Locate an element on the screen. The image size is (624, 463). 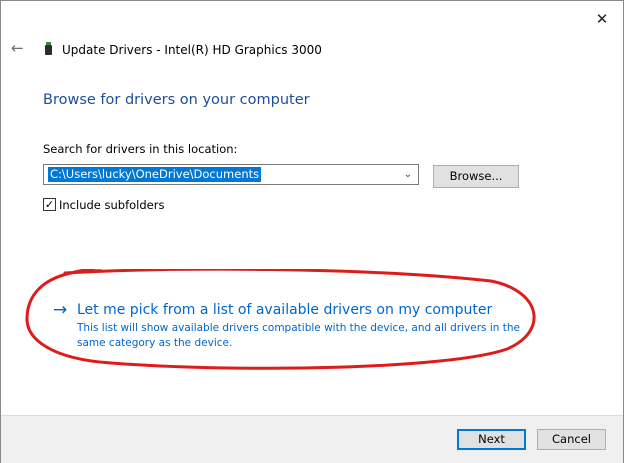
driver-path-value: C:\Users\lucky\OneDrive\Documents is located at coordinates (155, 174).